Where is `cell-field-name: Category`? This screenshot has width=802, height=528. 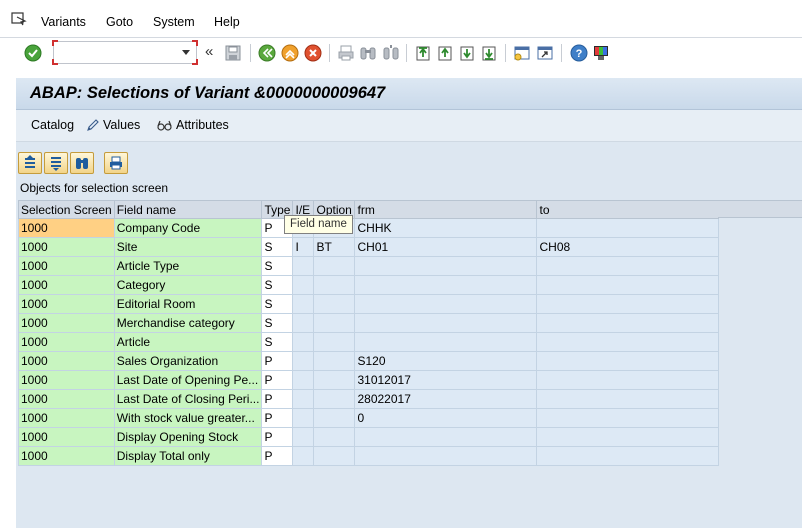
cell-field-name: Category is located at coordinates (188, 285).